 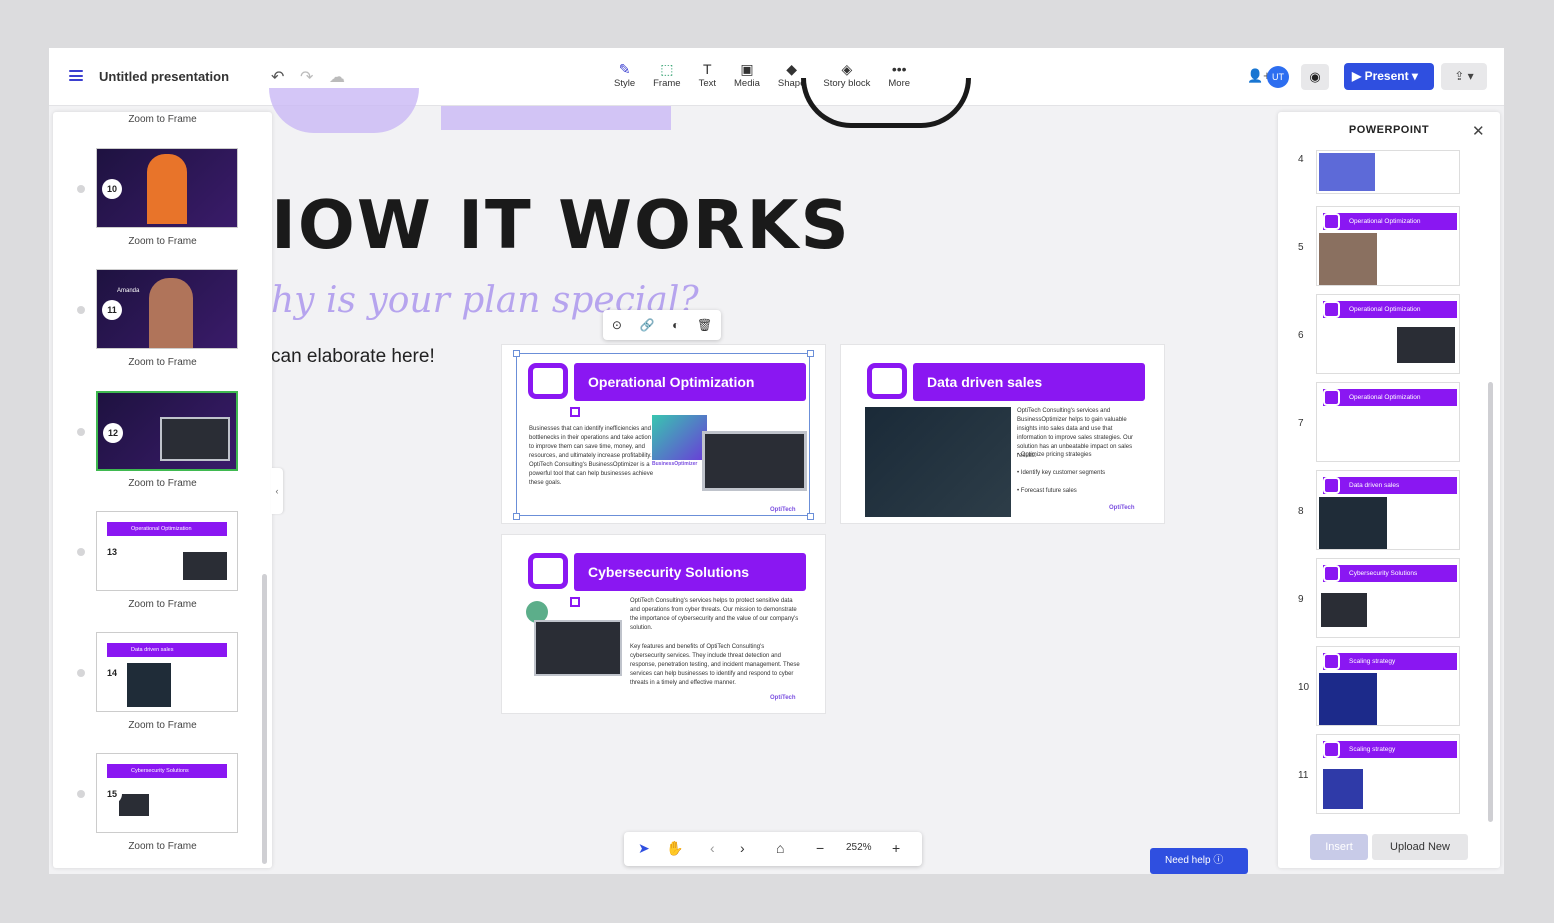 I want to click on home-icon: ⌂, so click(x=780, y=848).